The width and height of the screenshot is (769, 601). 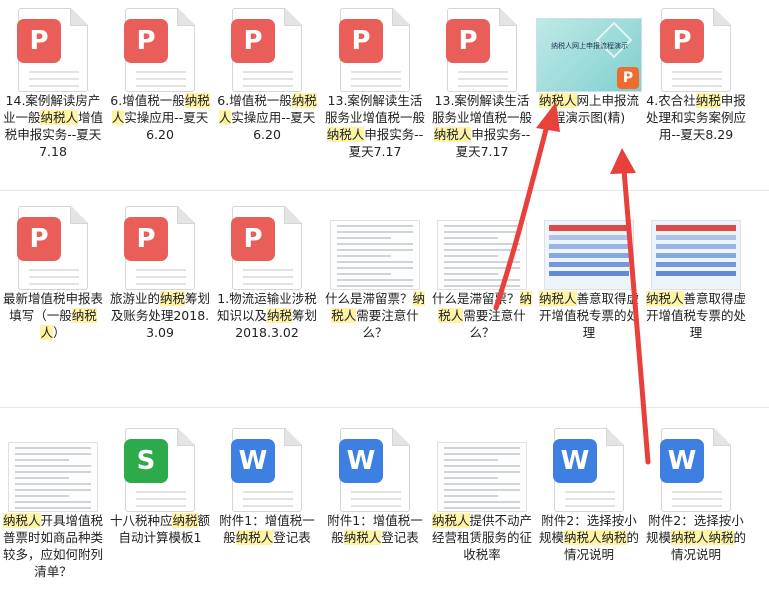 I want to click on document-page: S, so click(x=159, y=470).